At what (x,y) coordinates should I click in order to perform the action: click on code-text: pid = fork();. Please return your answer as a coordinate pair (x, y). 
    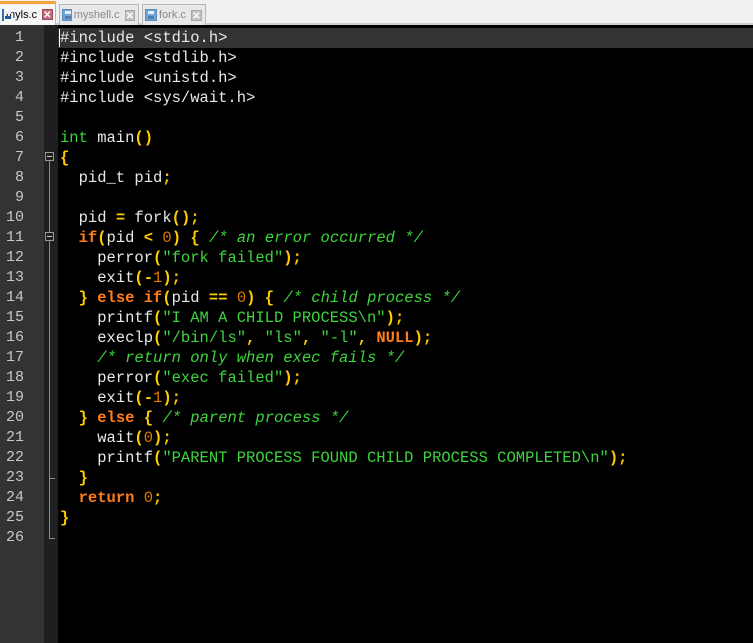
    Looking at the image, I should click on (130, 218).